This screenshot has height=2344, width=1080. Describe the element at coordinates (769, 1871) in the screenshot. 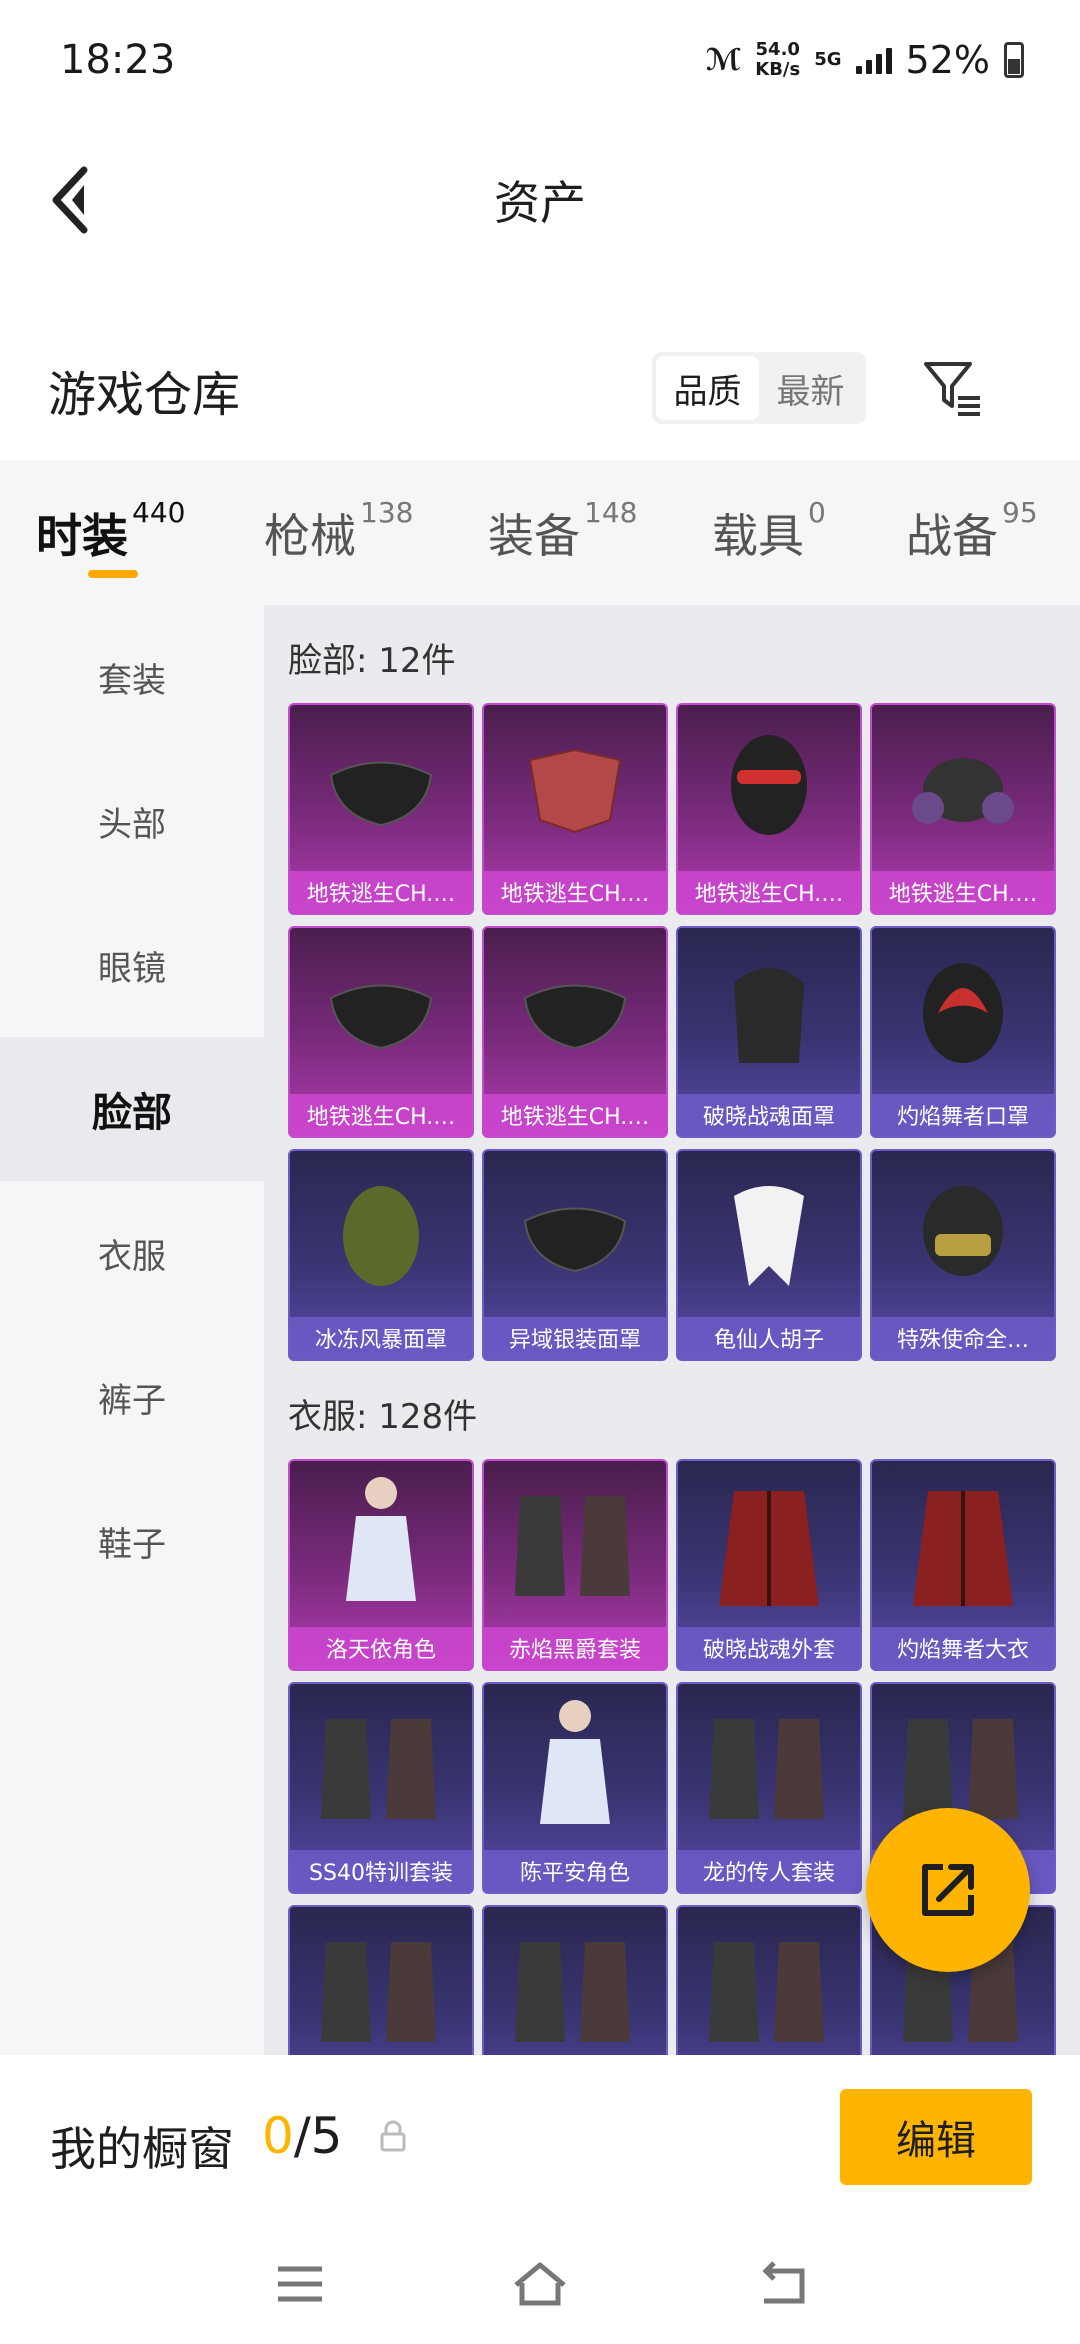

I see `item-name: 龙的传人套装` at that location.